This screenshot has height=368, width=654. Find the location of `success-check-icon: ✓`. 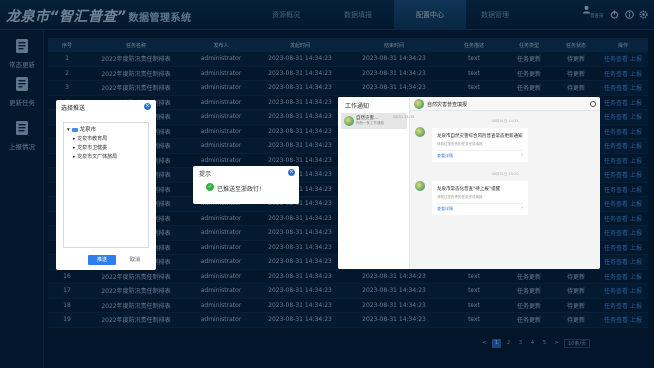

success-check-icon: ✓ is located at coordinates (210, 187).